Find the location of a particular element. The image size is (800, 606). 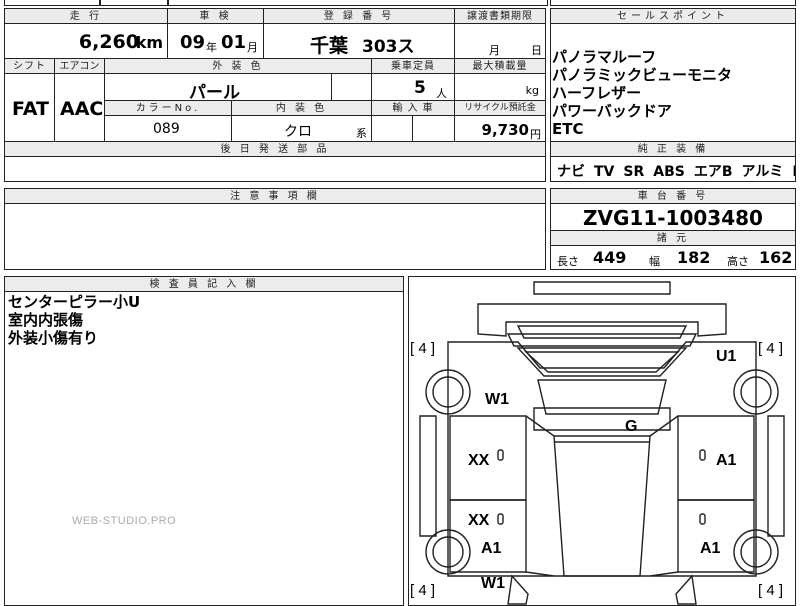

equipment-item: TV is located at coordinates (604, 172).